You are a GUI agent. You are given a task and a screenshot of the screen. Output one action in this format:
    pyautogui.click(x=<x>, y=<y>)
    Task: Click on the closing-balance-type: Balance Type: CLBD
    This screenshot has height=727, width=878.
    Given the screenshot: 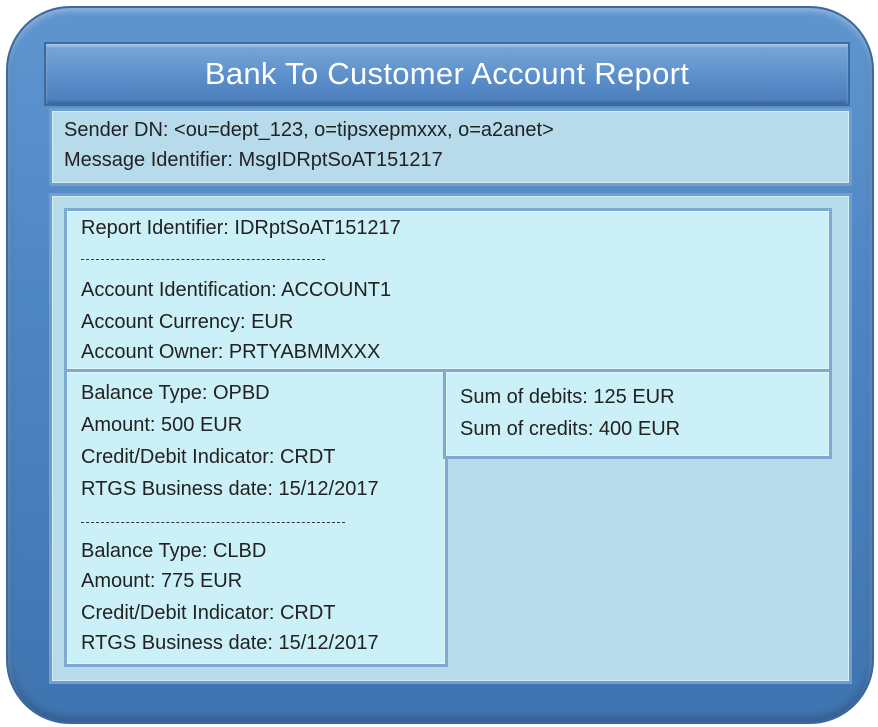 What is the action you would take?
    pyautogui.click(x=174, y=551)
    